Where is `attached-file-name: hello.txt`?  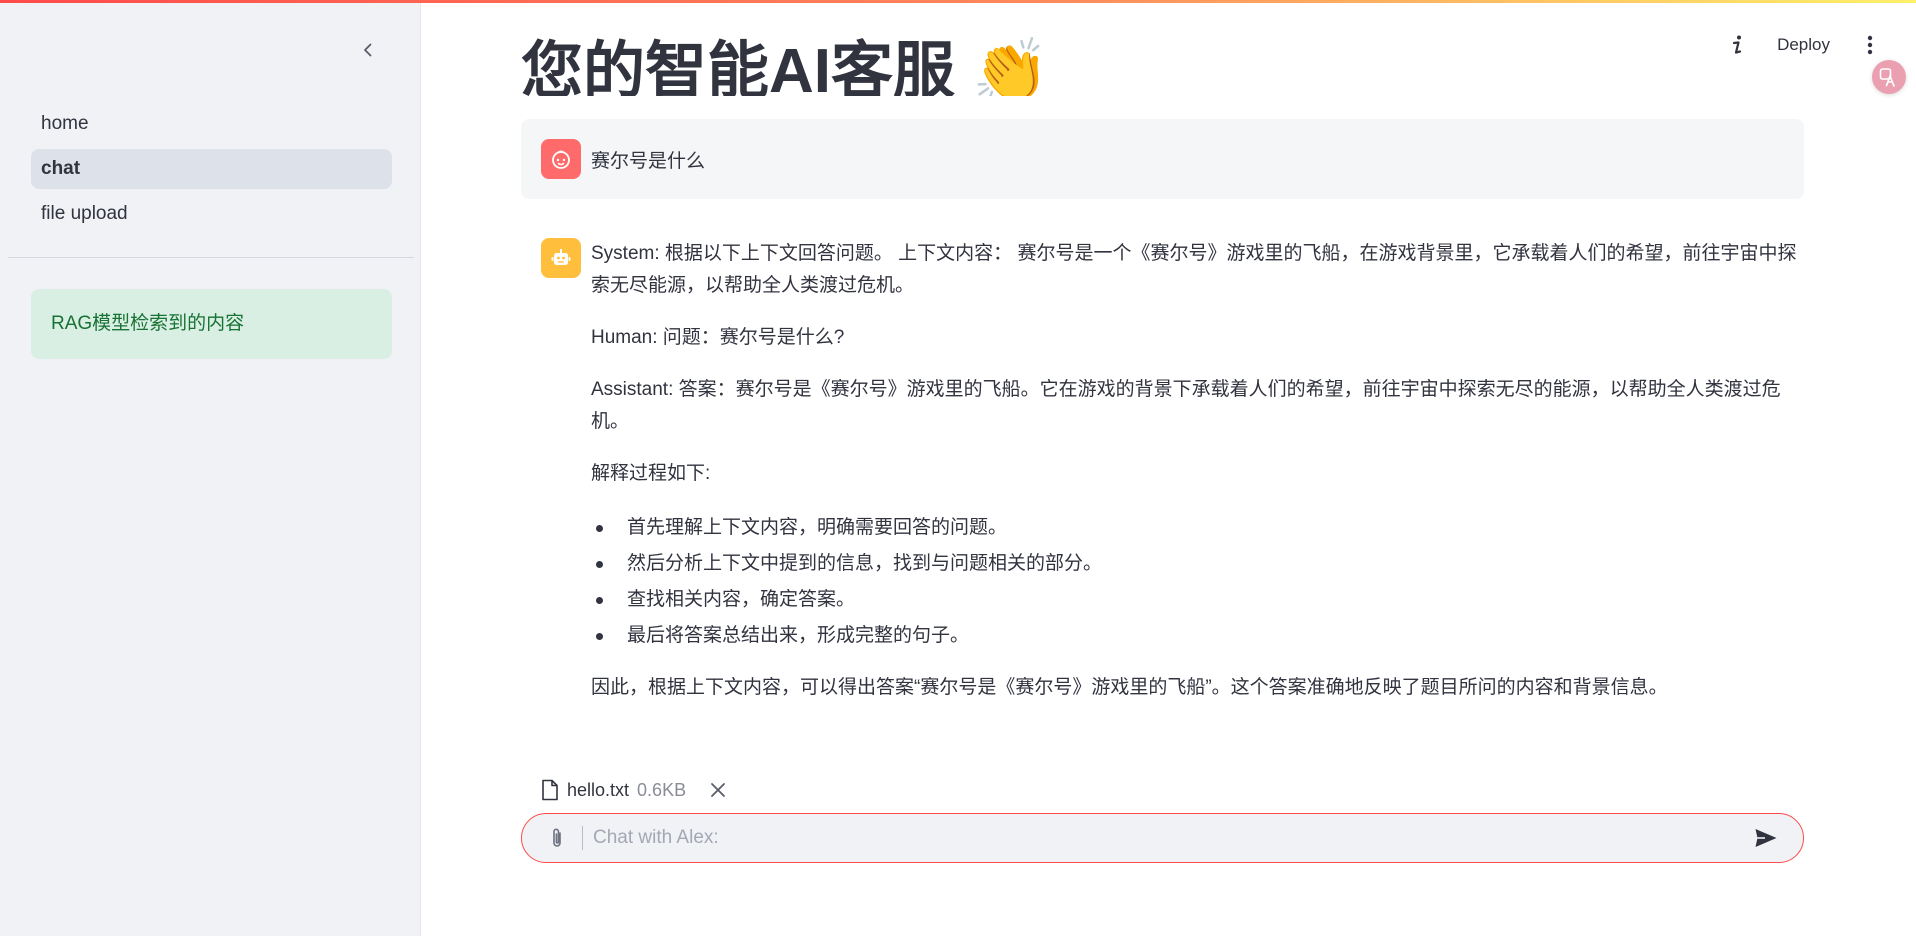 attached-file-name: hello.txt is located at coordinates (598, 789).